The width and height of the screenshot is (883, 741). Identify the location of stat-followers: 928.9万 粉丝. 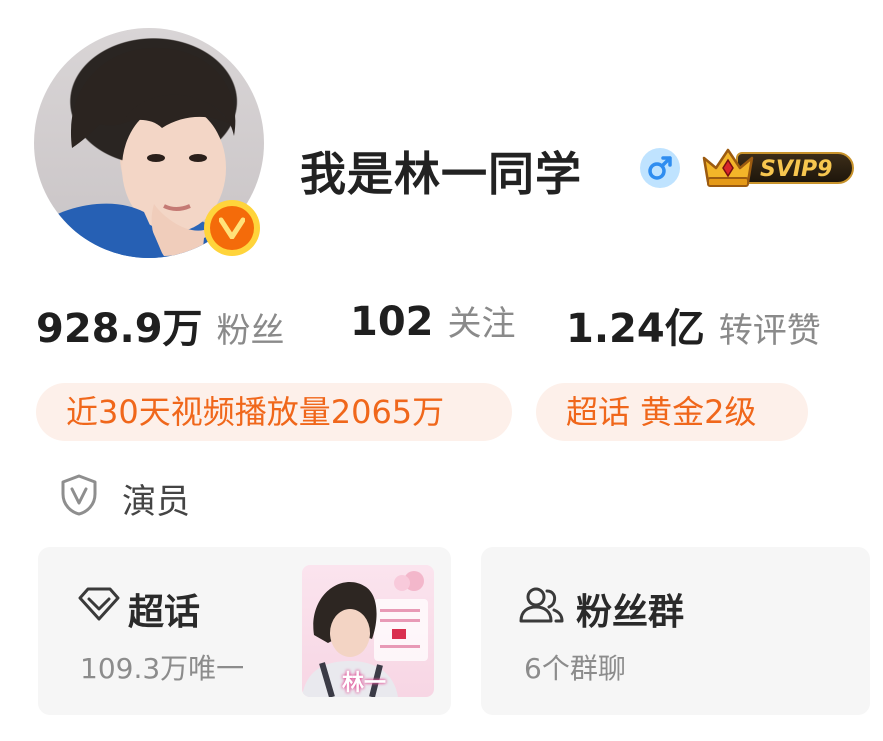
(160, 325).